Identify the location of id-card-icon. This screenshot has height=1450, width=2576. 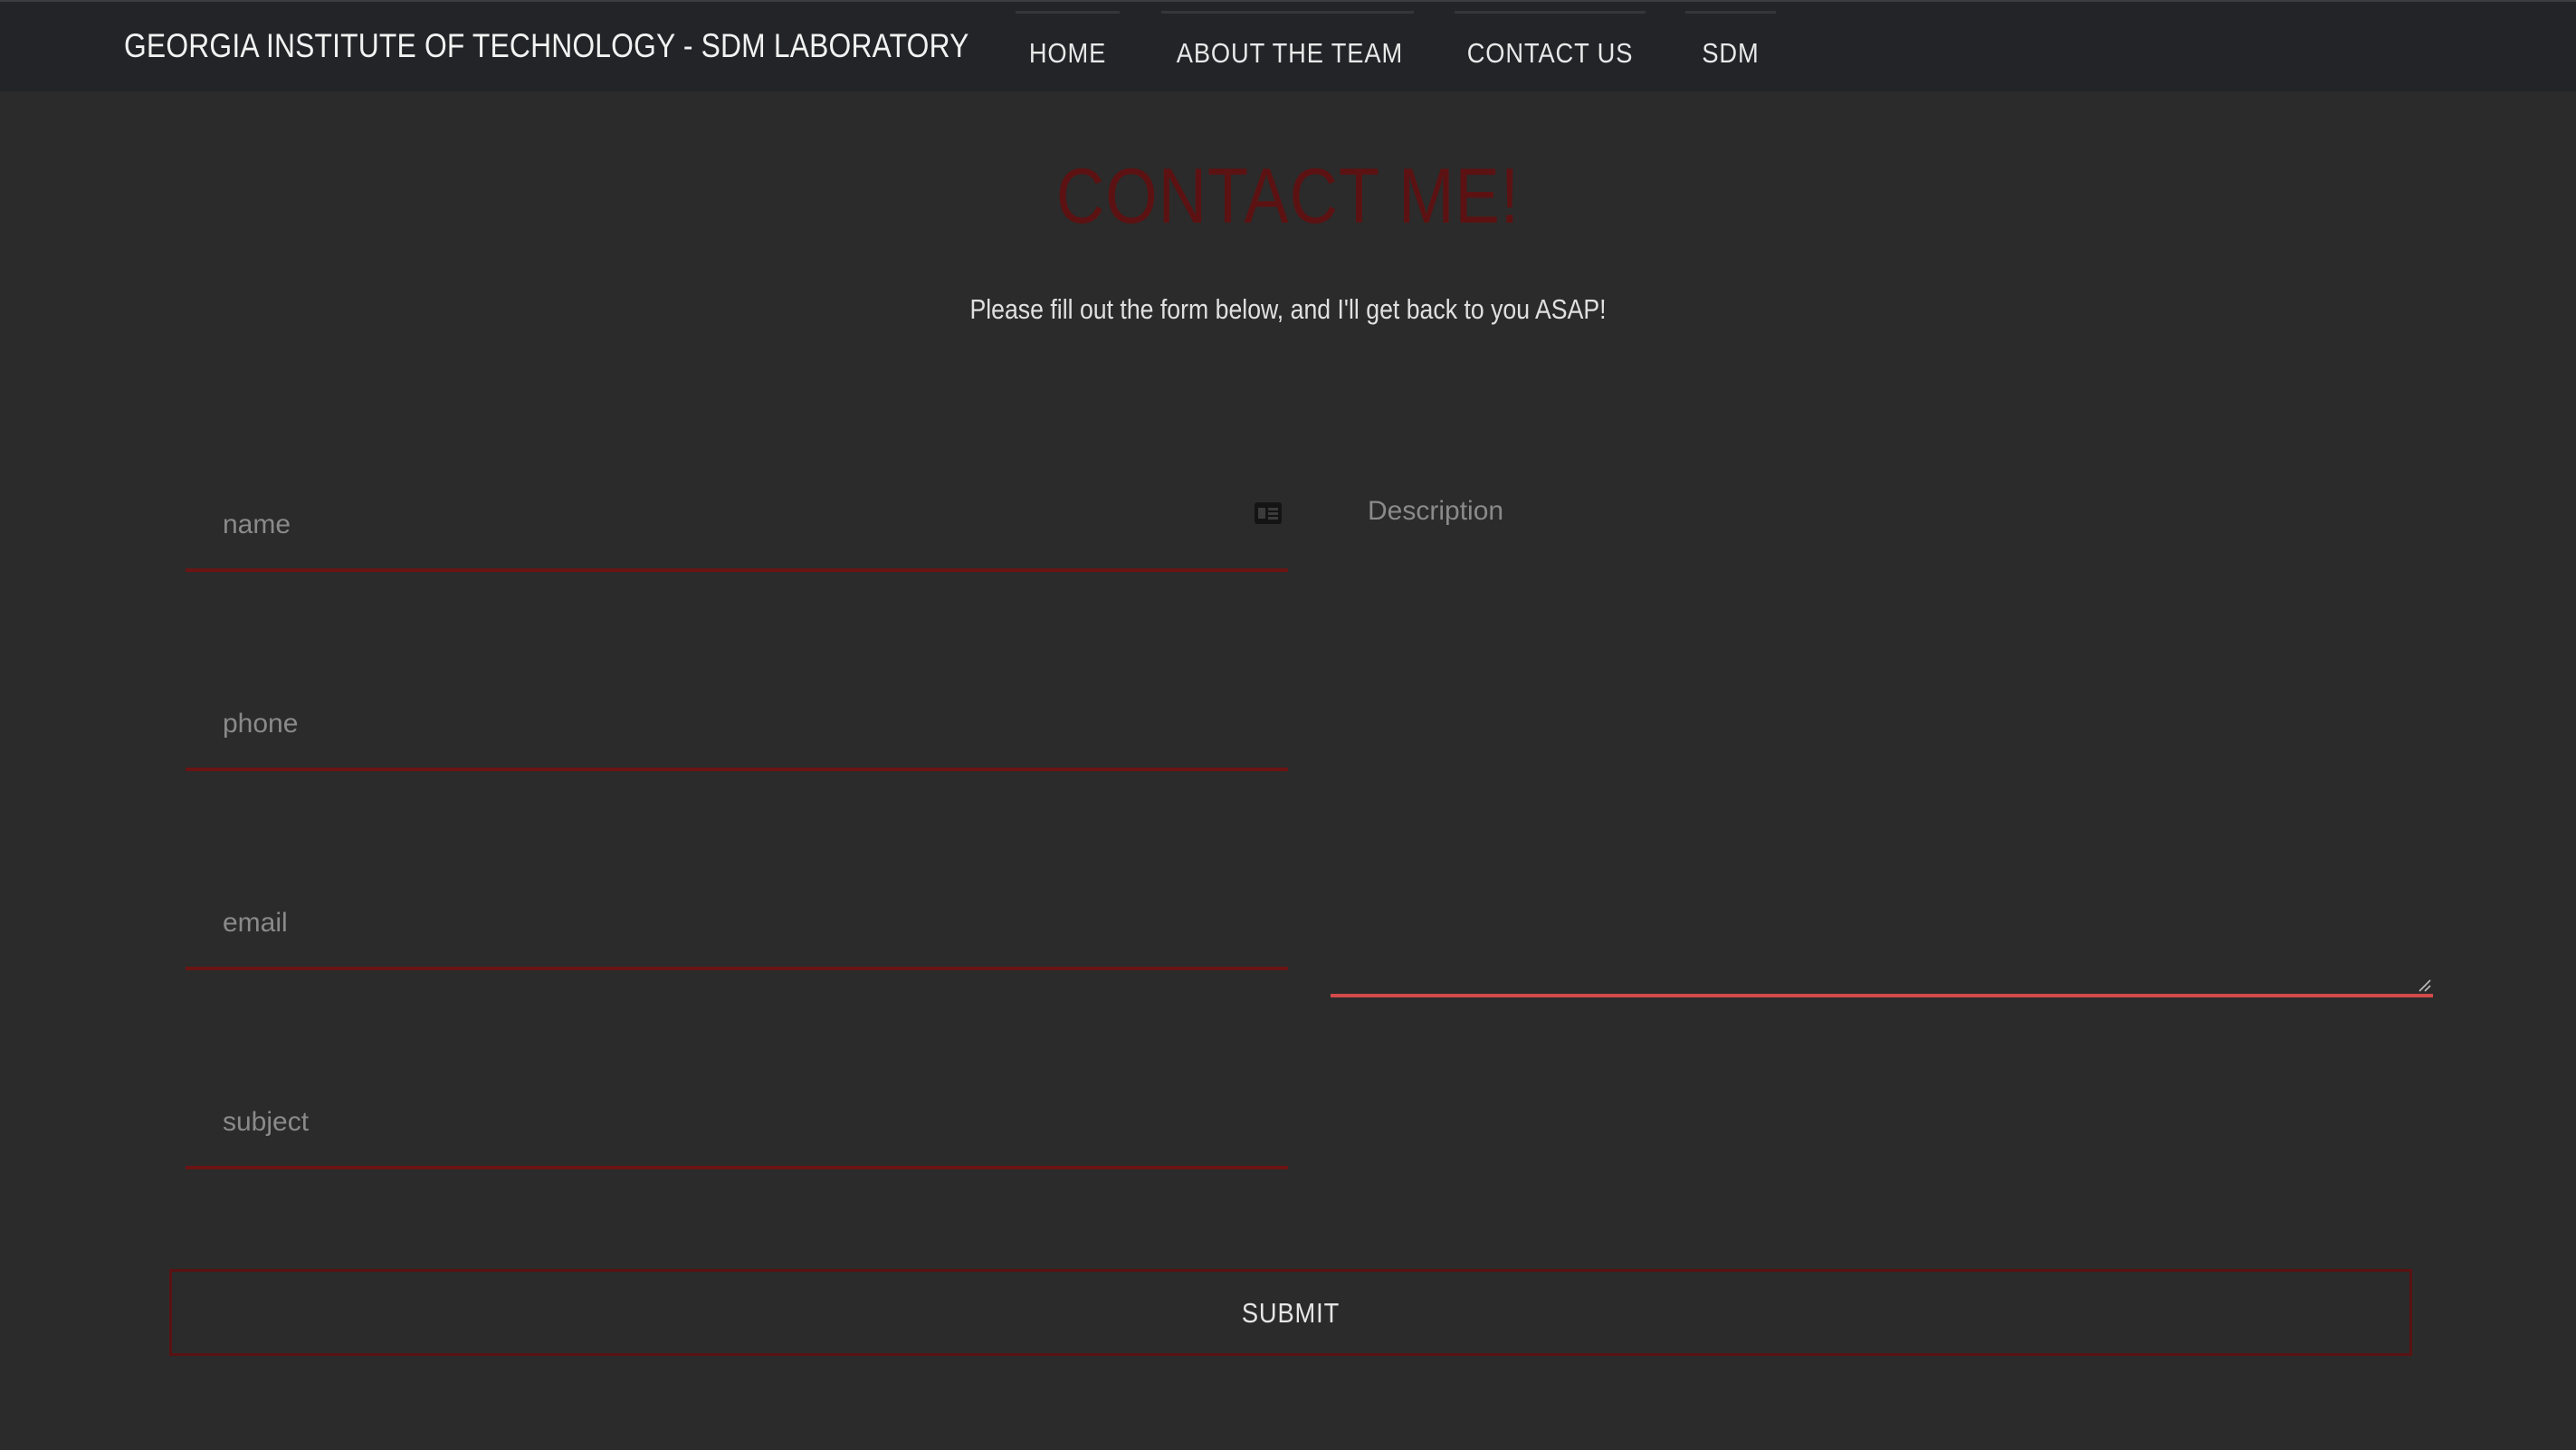
(1268, 513).